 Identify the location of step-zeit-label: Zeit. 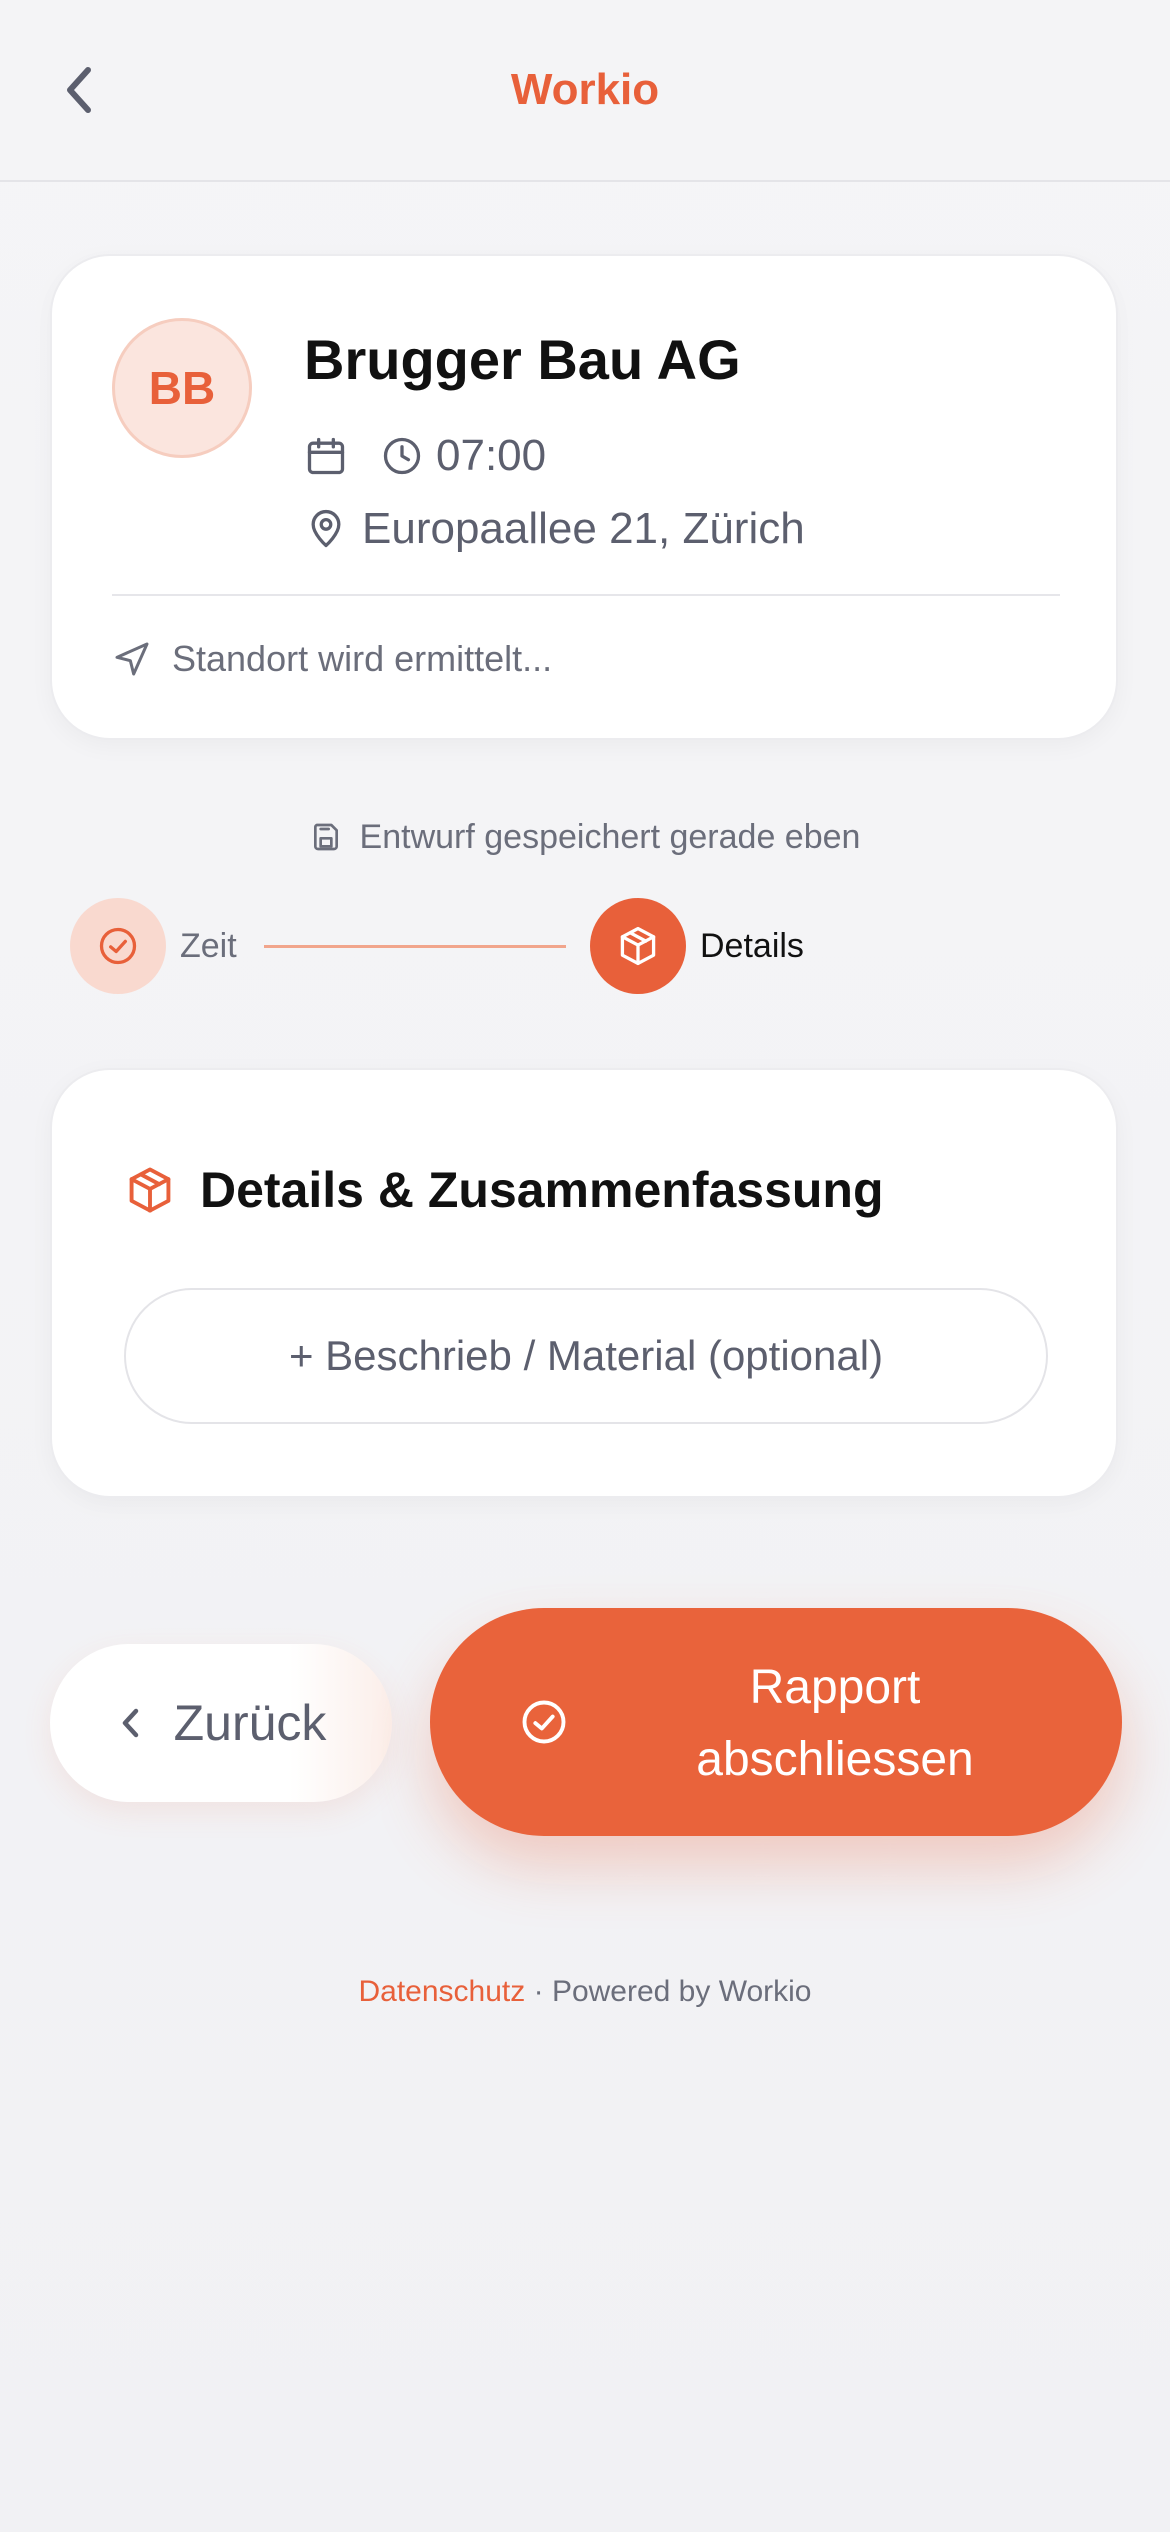
(208, 946).